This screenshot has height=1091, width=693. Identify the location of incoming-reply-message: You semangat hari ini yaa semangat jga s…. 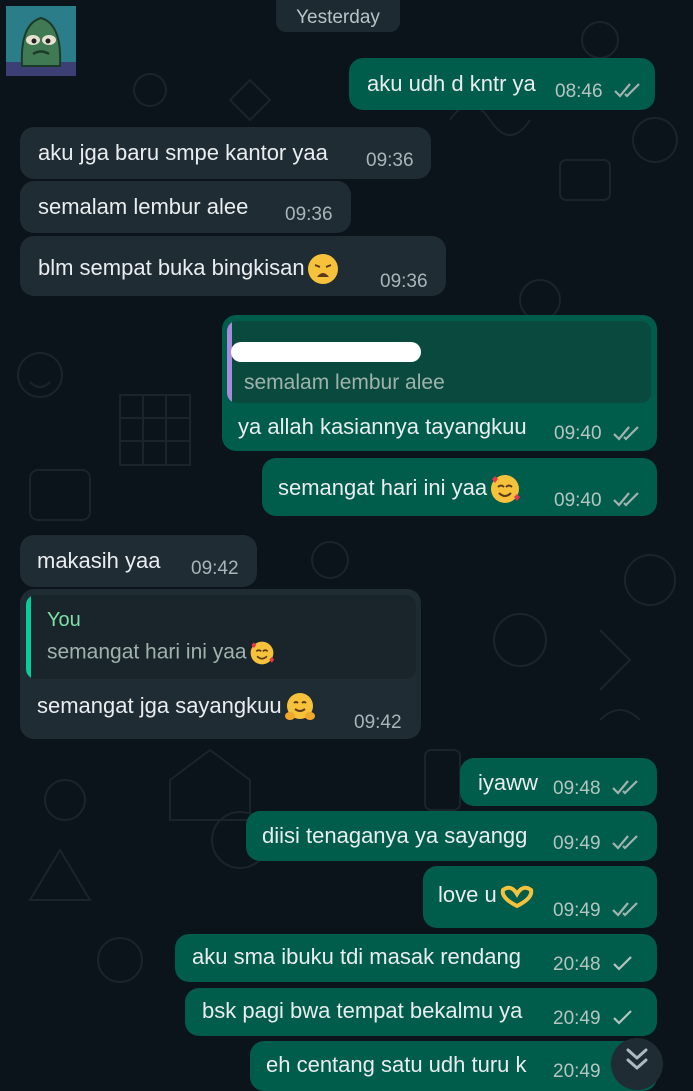
(220, 664).